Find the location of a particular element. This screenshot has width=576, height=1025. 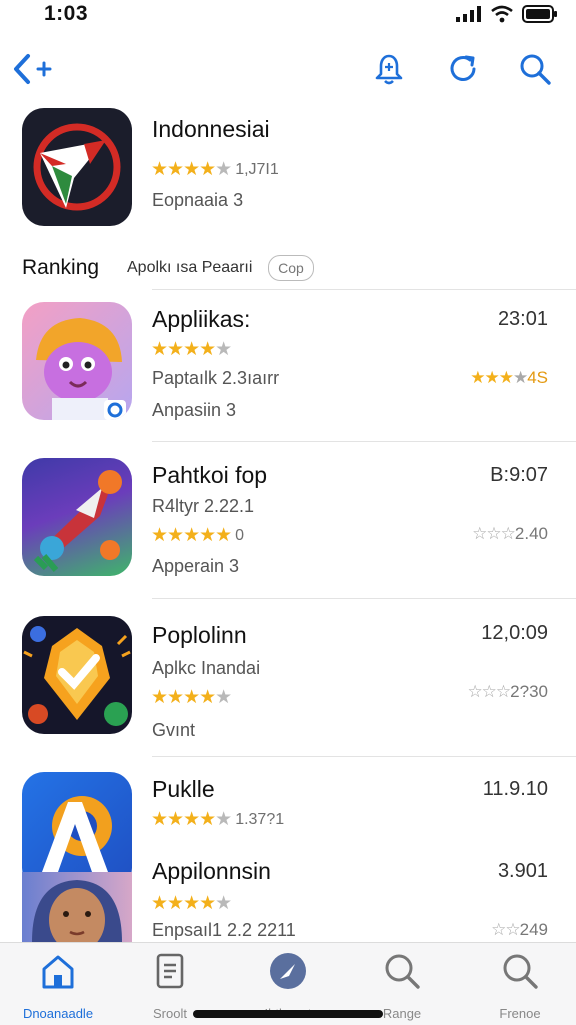

app-subtitle: Anpasiin 3 is located at coordinates (194, 410).